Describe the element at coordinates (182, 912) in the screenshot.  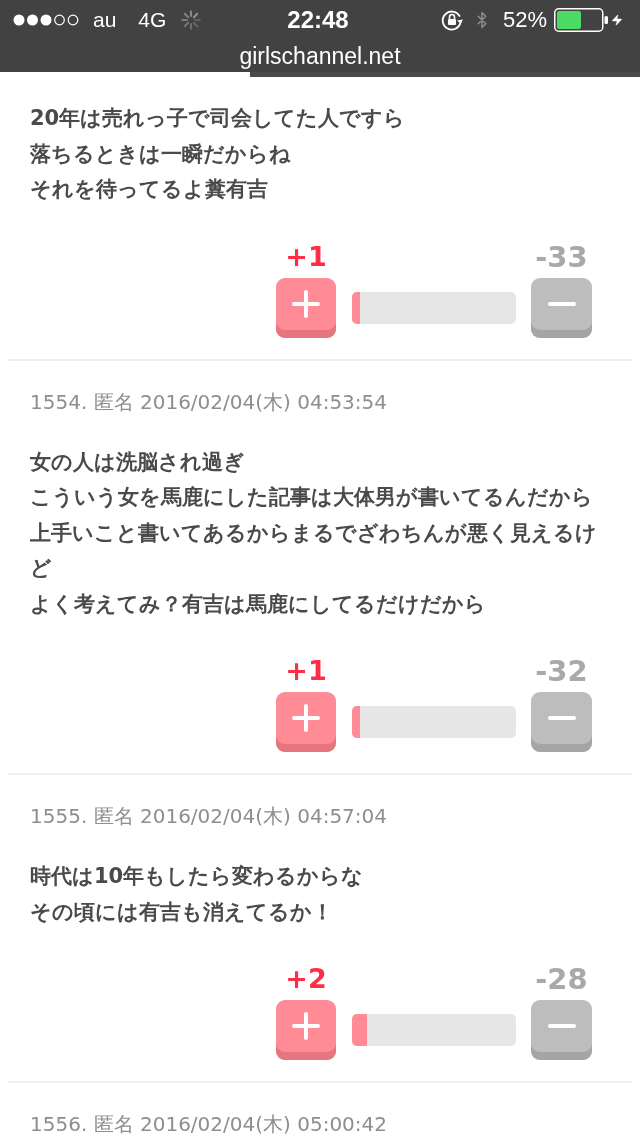
I see `comment-line: その頃には有吉も消えてるか！` at that location.